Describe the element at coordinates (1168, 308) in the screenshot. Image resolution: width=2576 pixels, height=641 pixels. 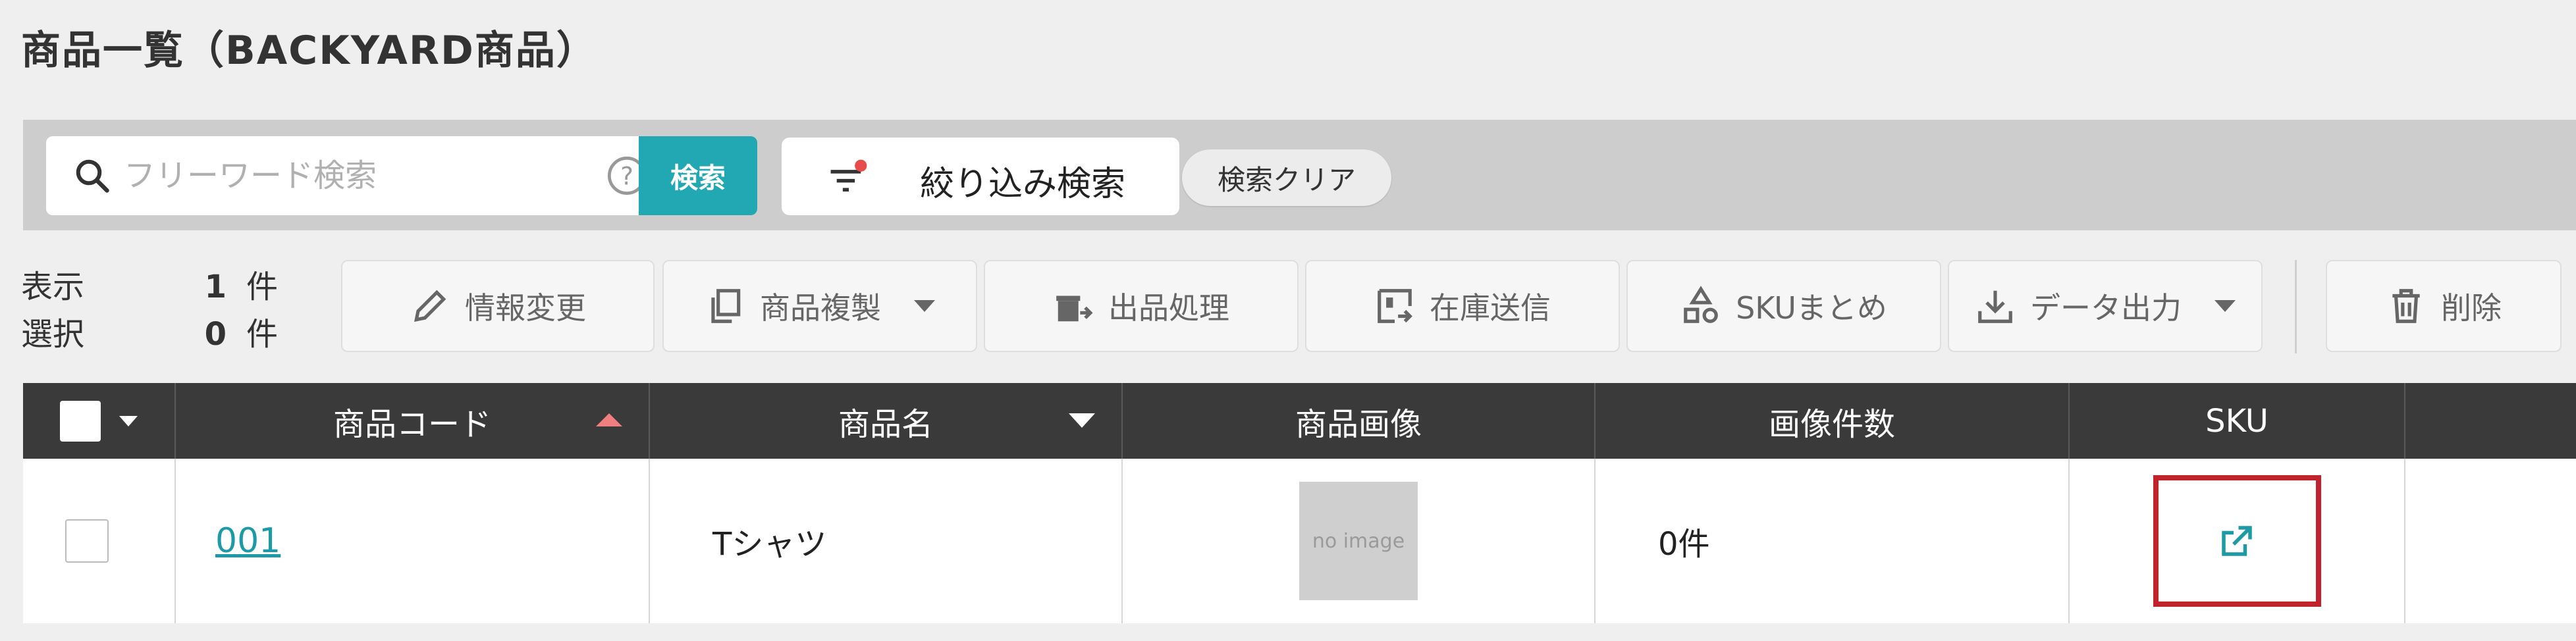
I see `listing-label: 出品処理` at that location.